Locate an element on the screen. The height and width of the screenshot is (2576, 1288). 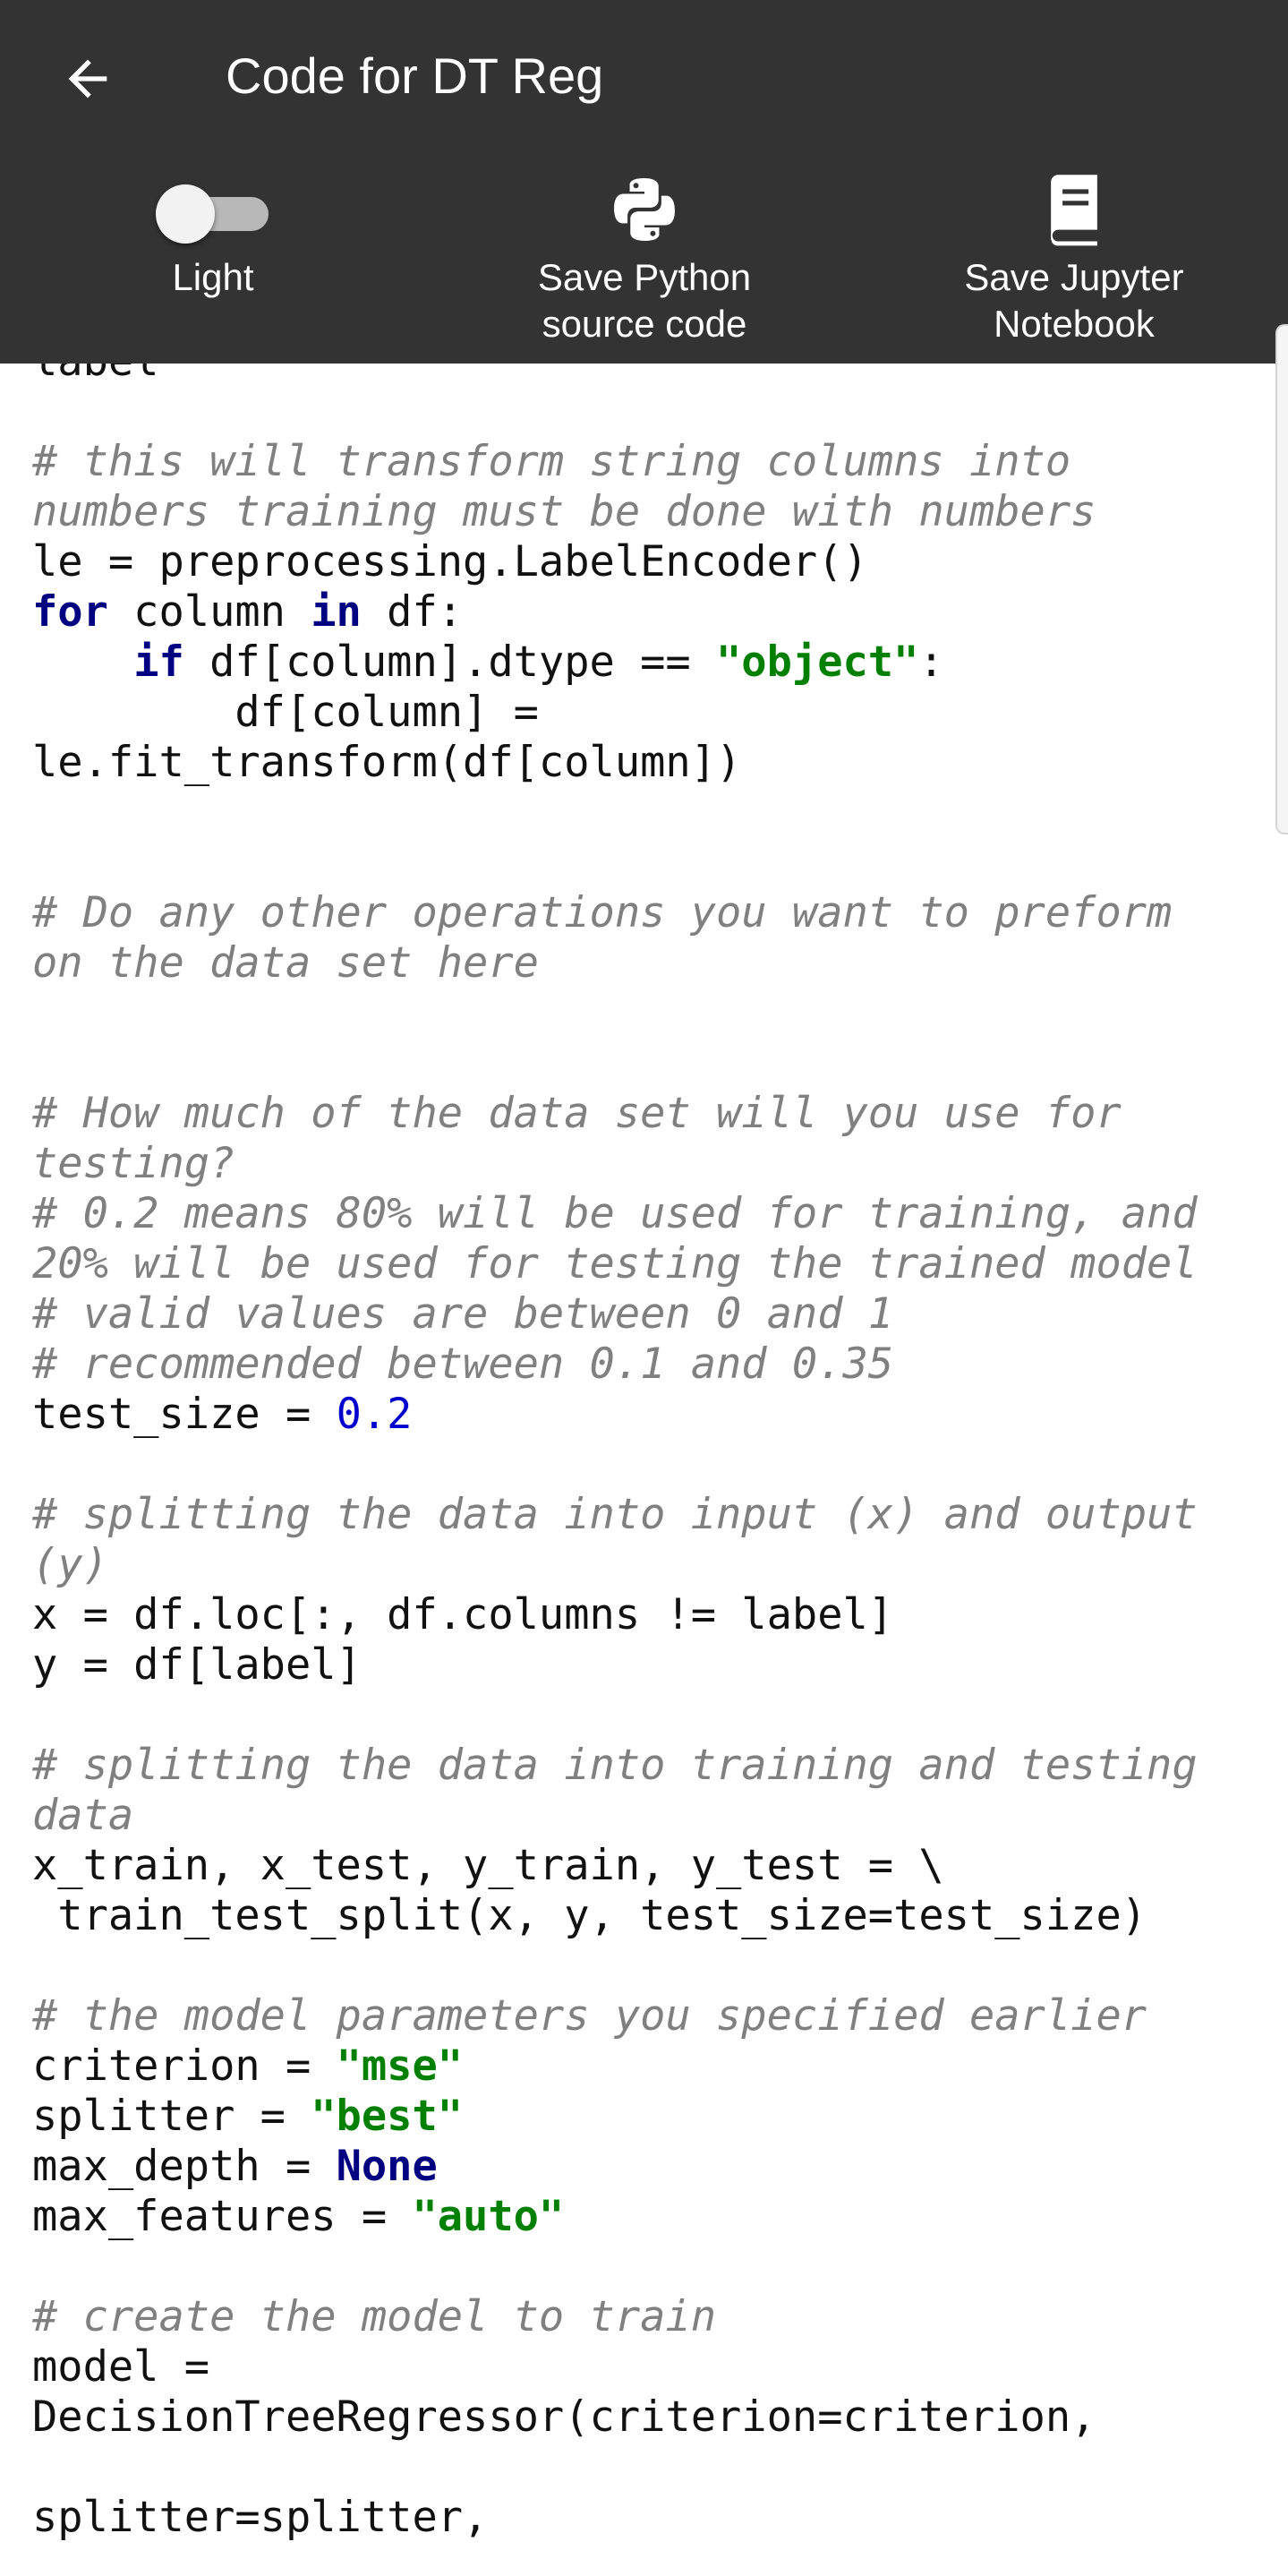
code-token: testing? is located at coordinates (133, 1163).